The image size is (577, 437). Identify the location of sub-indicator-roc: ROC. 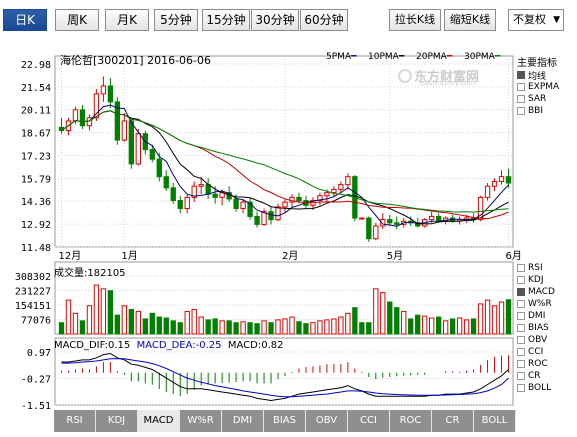
(536, 364).